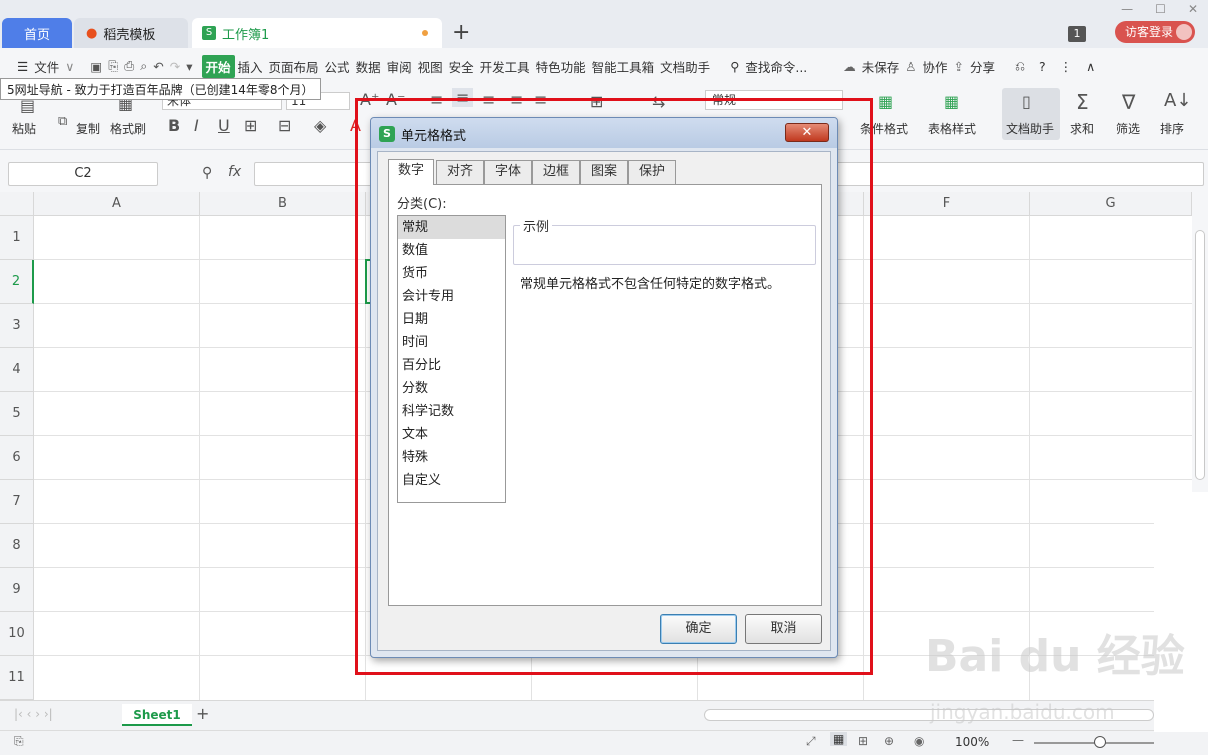 The image size is (1208, 755). I want to click on close-window-button: ✕, so click(1193, 9).